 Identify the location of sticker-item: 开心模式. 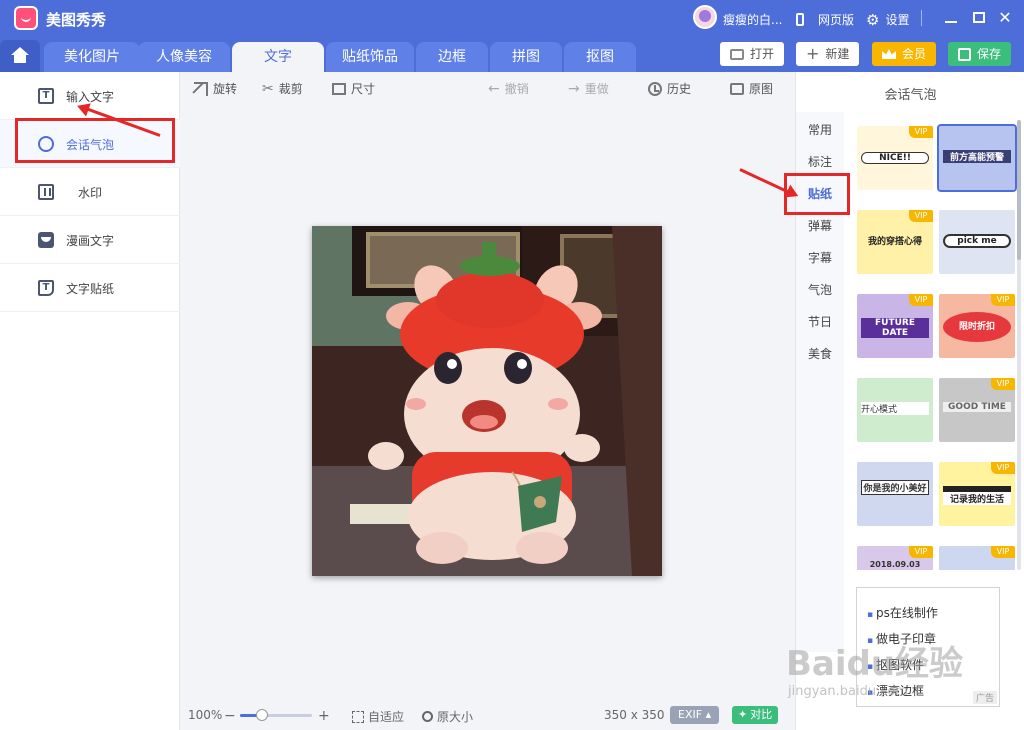
(895, 410).